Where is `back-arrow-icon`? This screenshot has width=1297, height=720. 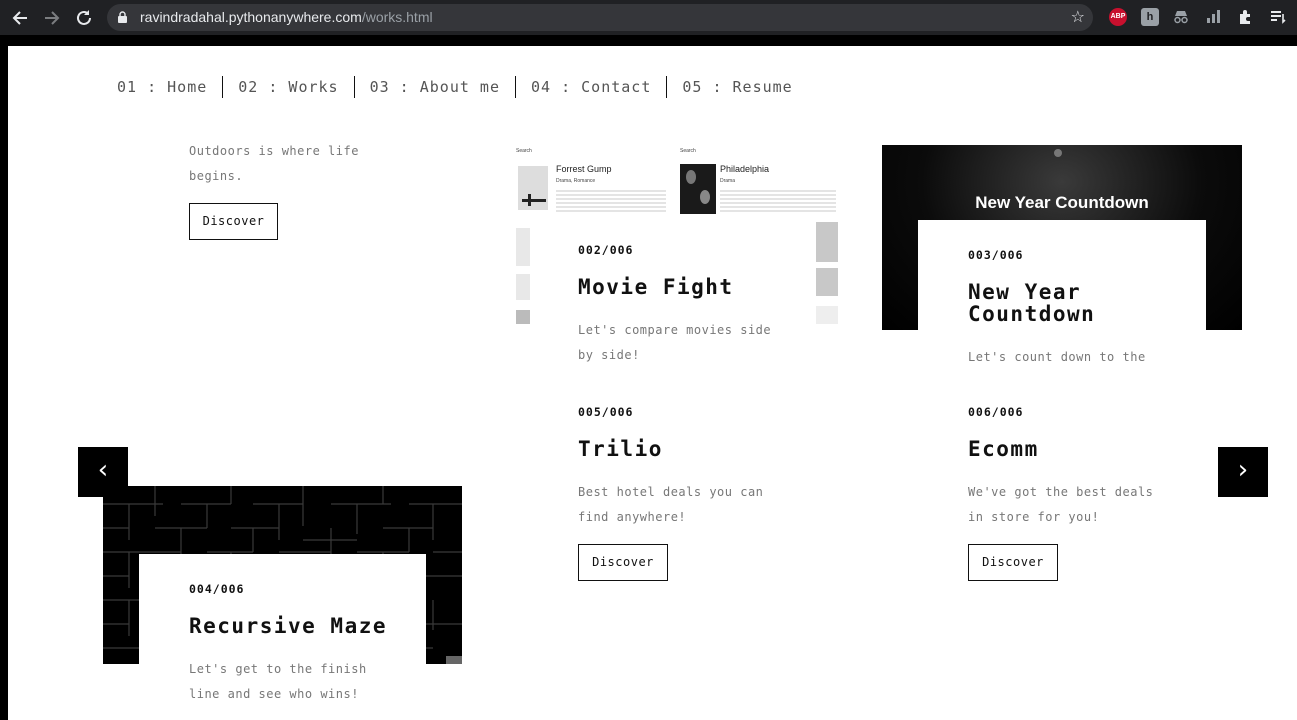 back-arrow-icon is located at coordinates (20, 18).